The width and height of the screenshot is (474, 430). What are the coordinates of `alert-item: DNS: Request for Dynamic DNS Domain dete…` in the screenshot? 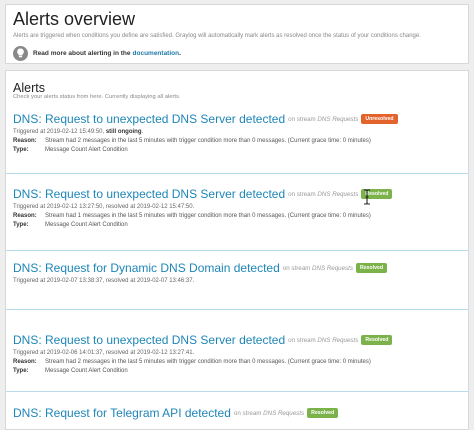 It's located at (239, 273).